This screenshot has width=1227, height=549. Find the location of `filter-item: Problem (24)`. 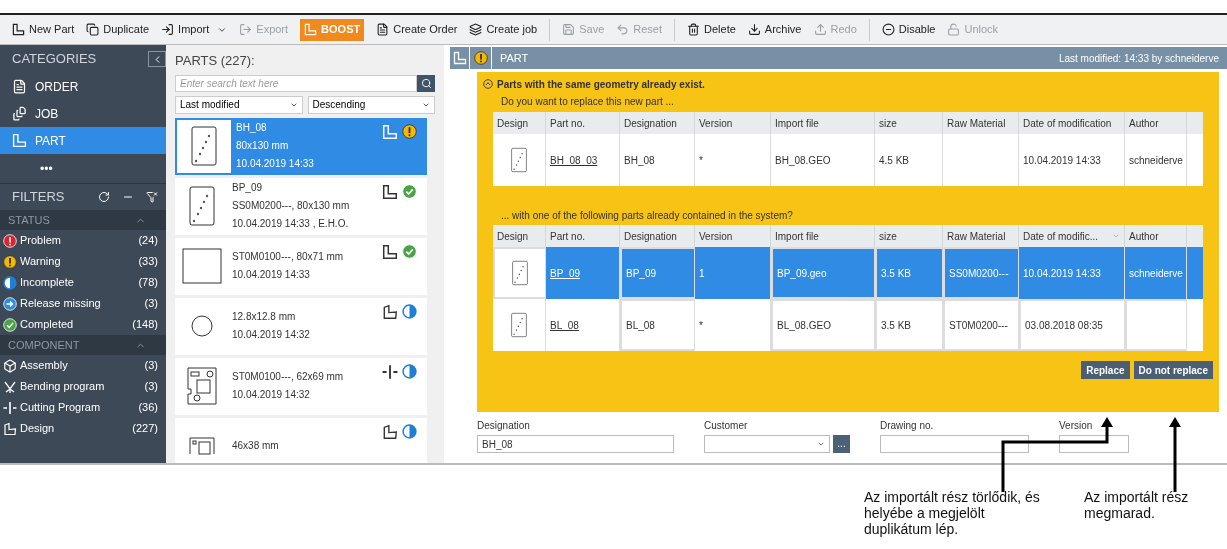

filter-item: Problem (24) is located at coordinates (83, 240).